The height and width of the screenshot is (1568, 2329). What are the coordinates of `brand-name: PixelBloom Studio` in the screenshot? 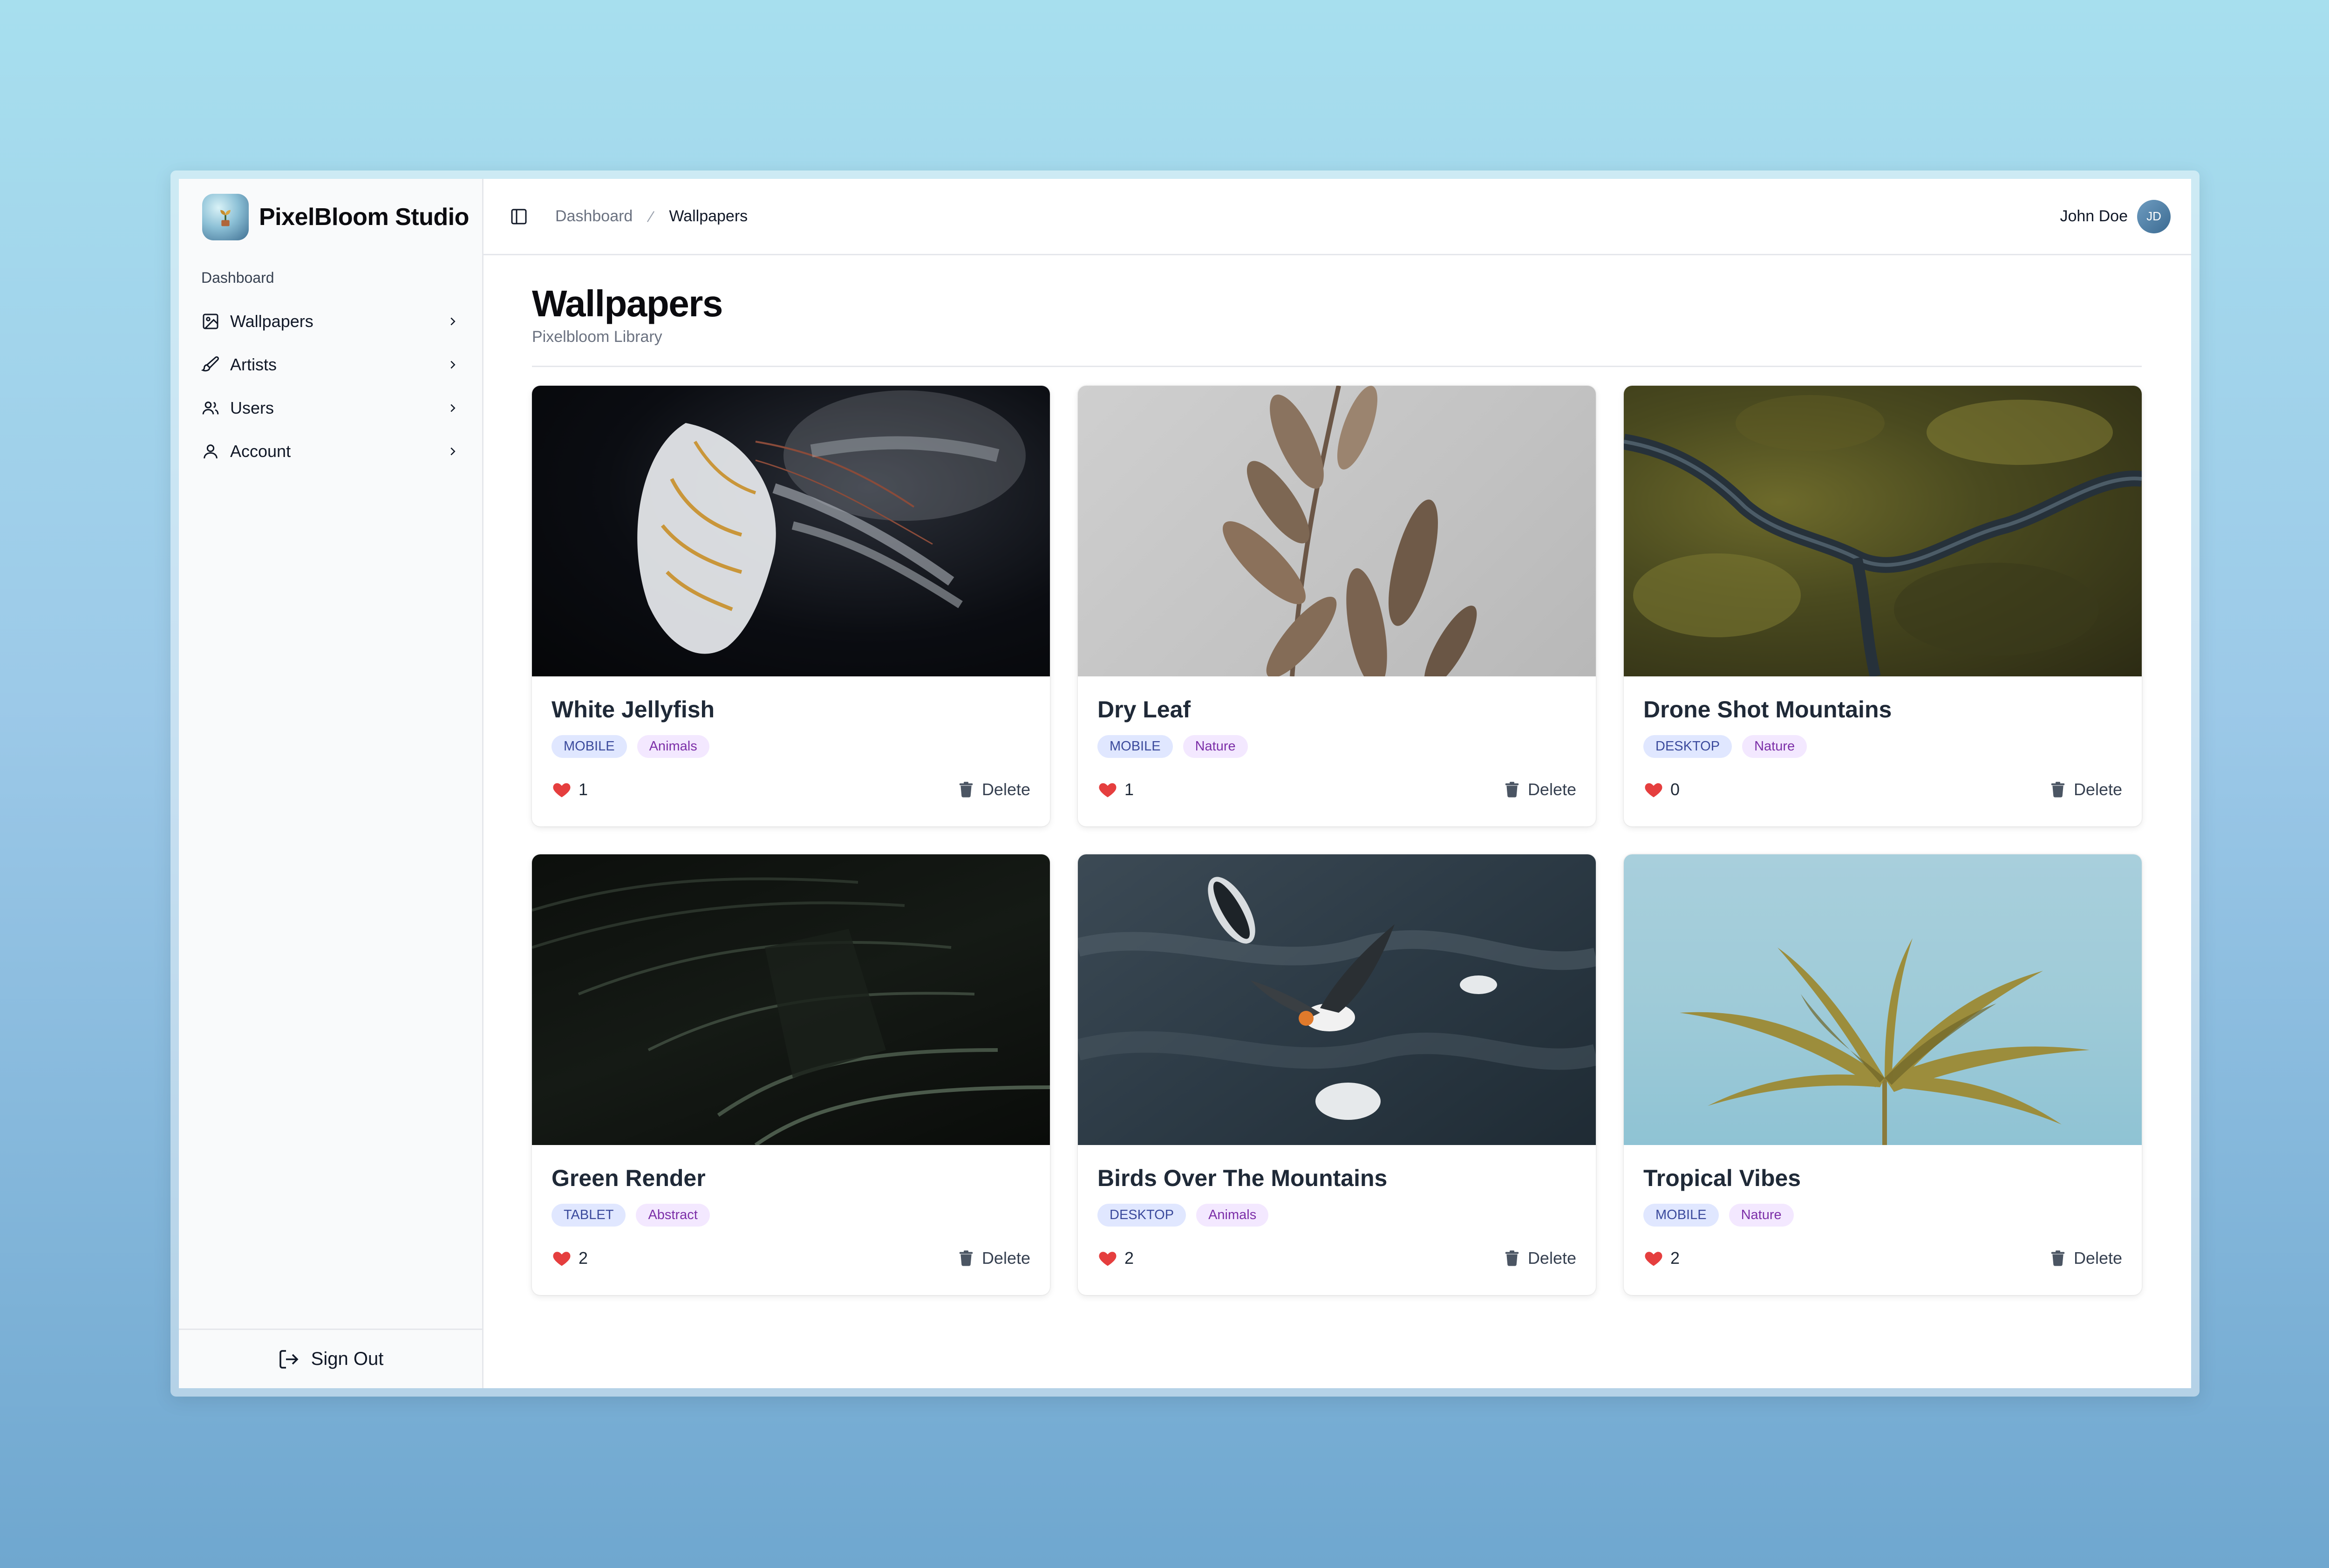 It's located at (364, 217).